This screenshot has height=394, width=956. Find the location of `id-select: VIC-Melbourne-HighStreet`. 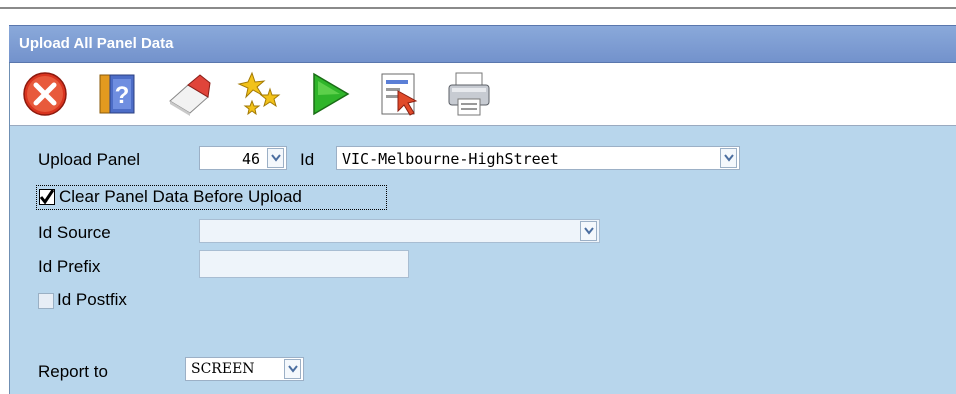

id-select: VIC-Melbourne-HighStreet is located at coordinates (538, 158).